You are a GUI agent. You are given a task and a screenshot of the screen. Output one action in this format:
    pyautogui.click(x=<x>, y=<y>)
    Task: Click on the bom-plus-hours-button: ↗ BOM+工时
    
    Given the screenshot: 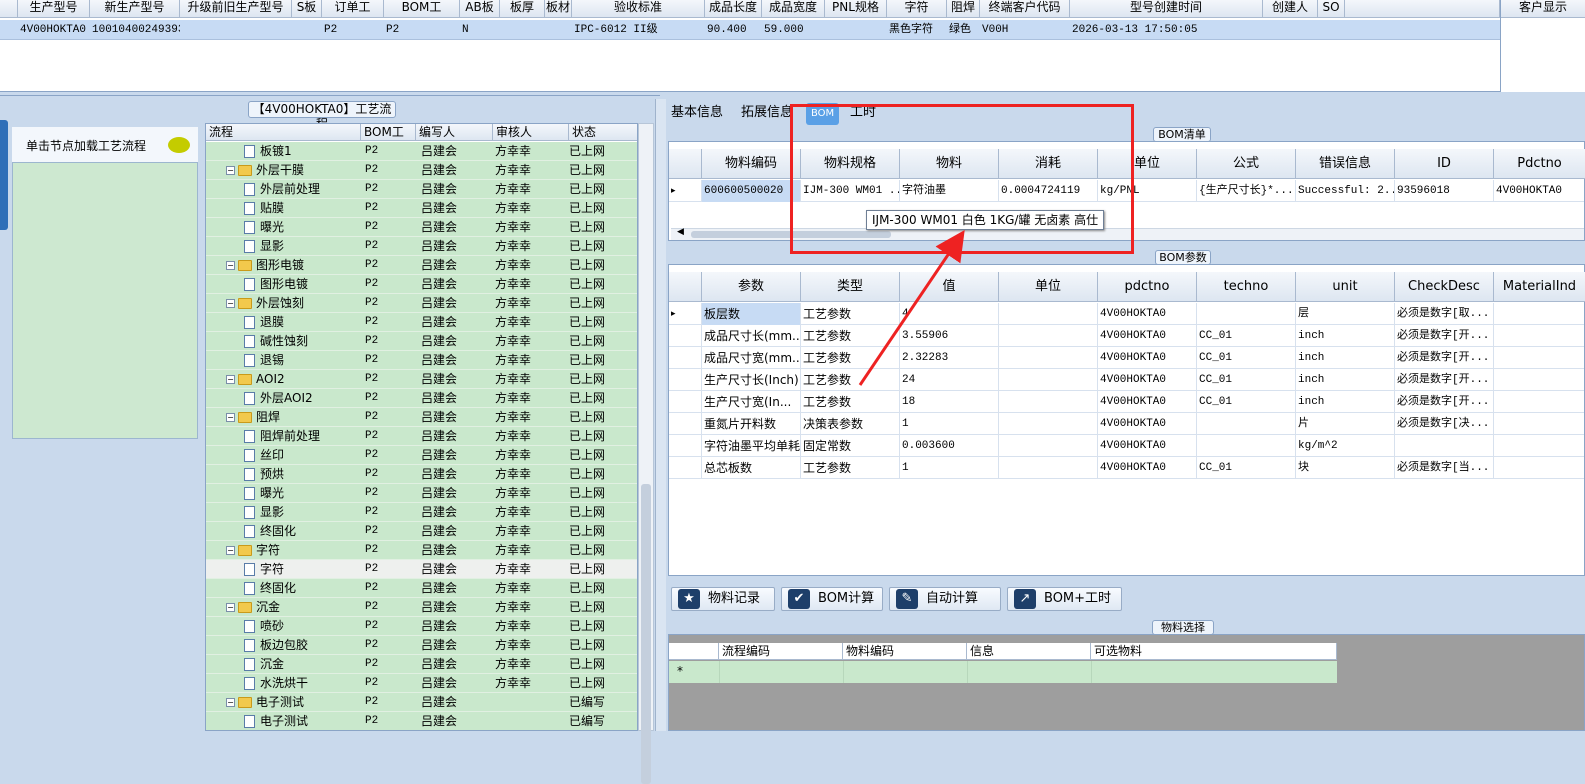 What is the action you would take?
    pyautogui.click(x=1064, y=599)
    